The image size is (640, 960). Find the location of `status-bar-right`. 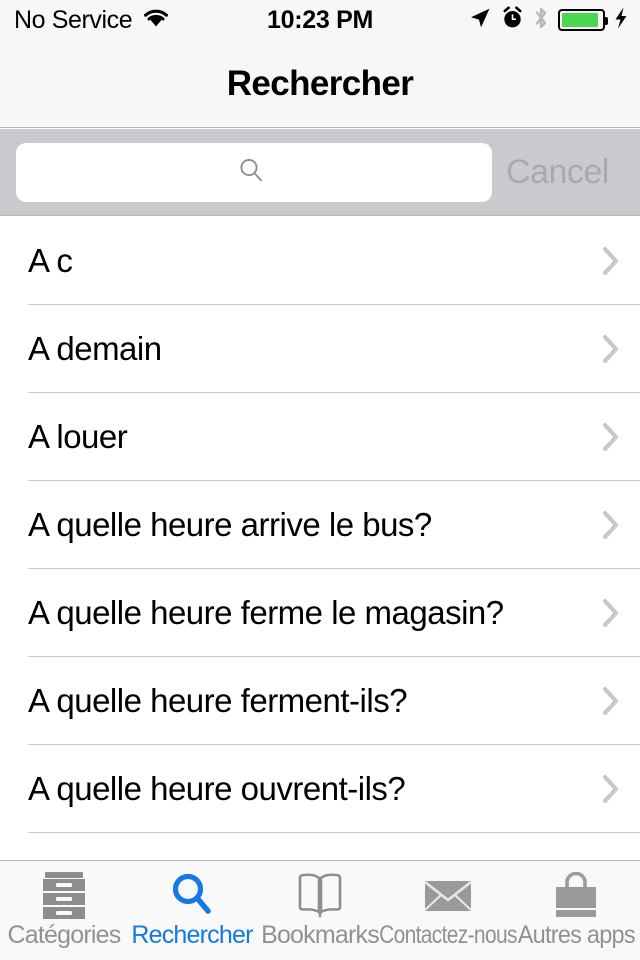

status-bar-right is located at coordinates (548, 20).